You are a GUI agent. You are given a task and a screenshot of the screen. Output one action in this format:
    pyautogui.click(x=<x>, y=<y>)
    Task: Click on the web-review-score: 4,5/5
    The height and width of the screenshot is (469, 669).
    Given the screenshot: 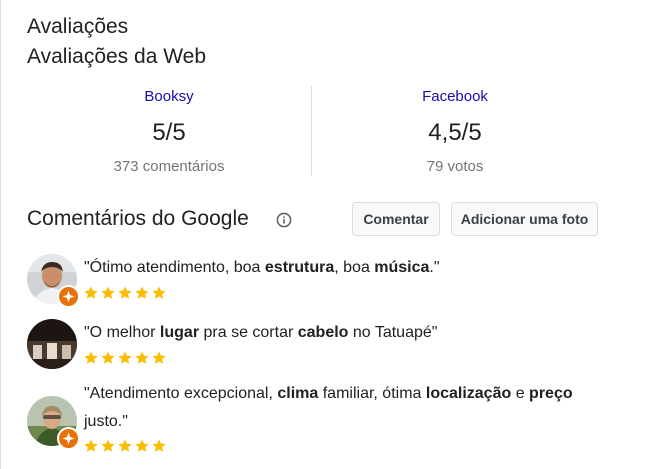 What is the action you would take?
    pyautogui.click(x=455, y=132)
    